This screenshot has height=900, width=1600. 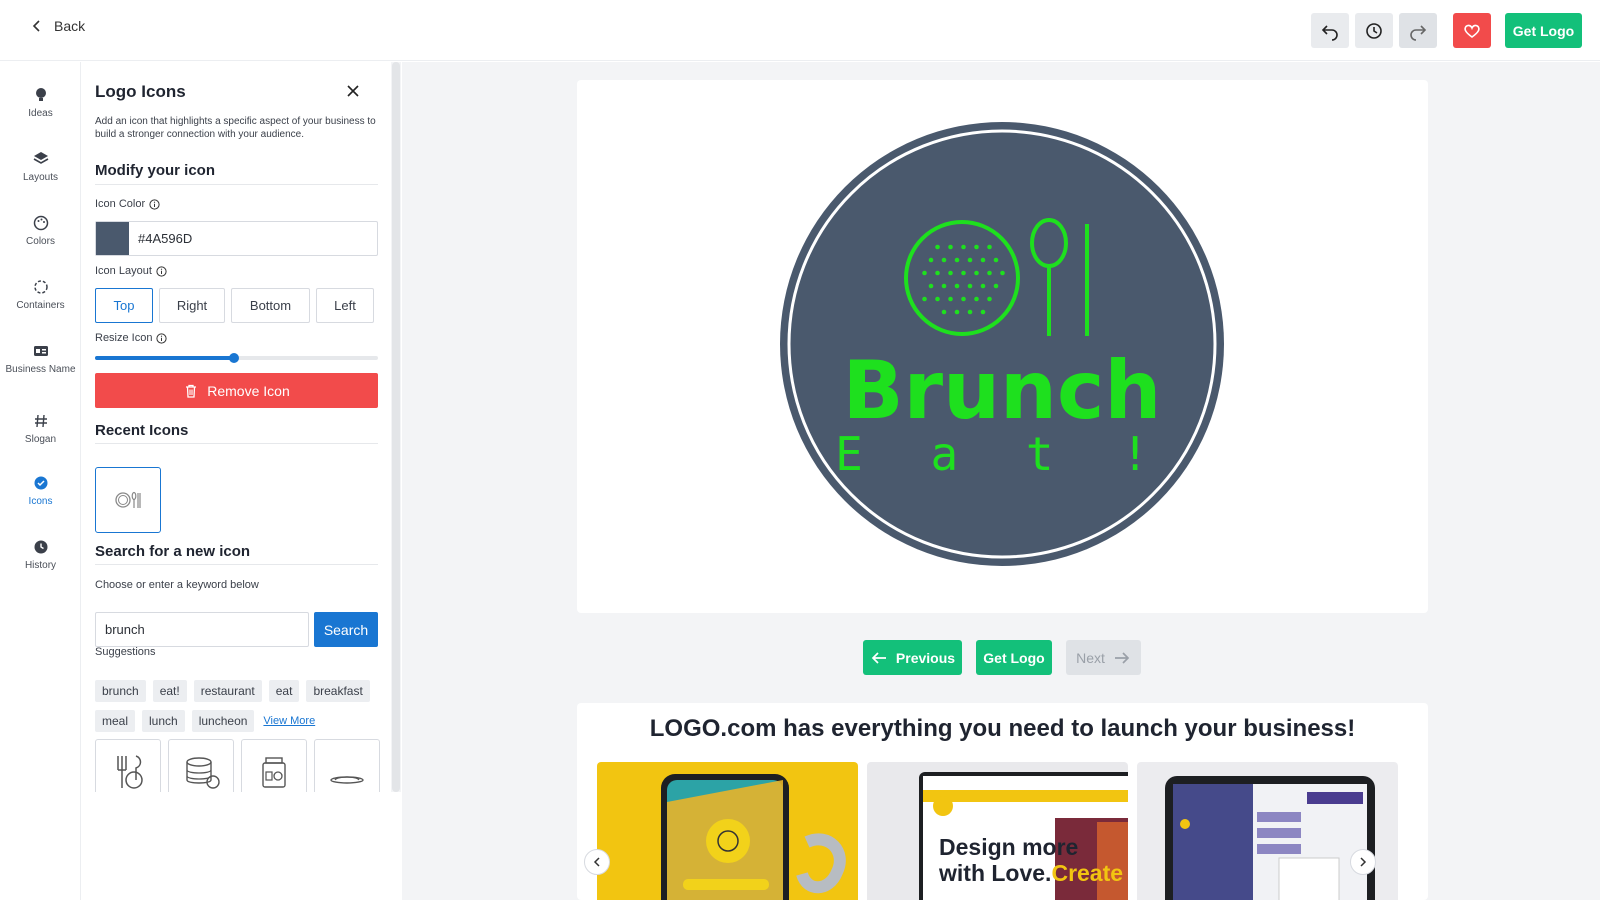 What do you see at coordinates (130, 772) in the screenshot?
I see `chef-utensils-icon` at bounding box center [130, 772].